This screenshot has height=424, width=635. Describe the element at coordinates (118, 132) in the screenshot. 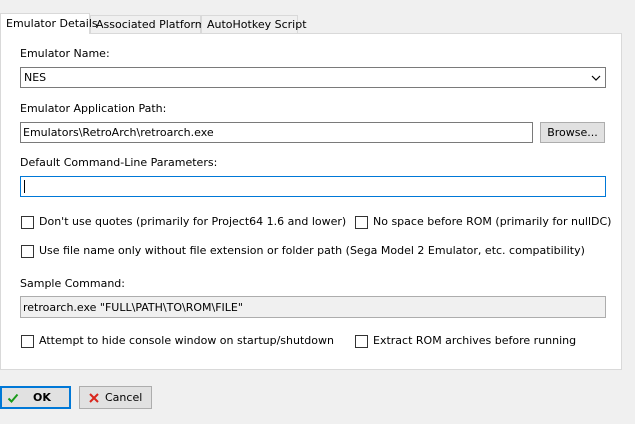

I see `app-path-value: Emulators\RetroArch\retroarch.exe` at that location.